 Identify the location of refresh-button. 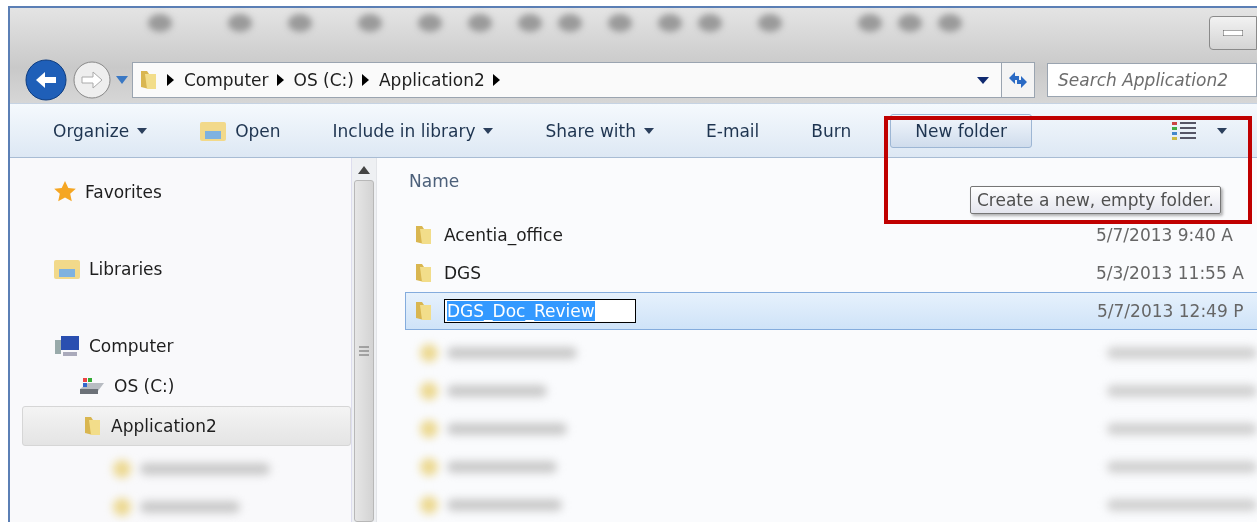
(1018, 80).